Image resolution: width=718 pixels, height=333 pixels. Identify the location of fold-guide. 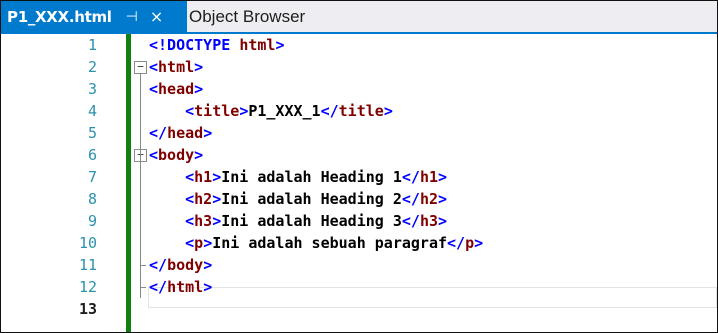
(140, 218).